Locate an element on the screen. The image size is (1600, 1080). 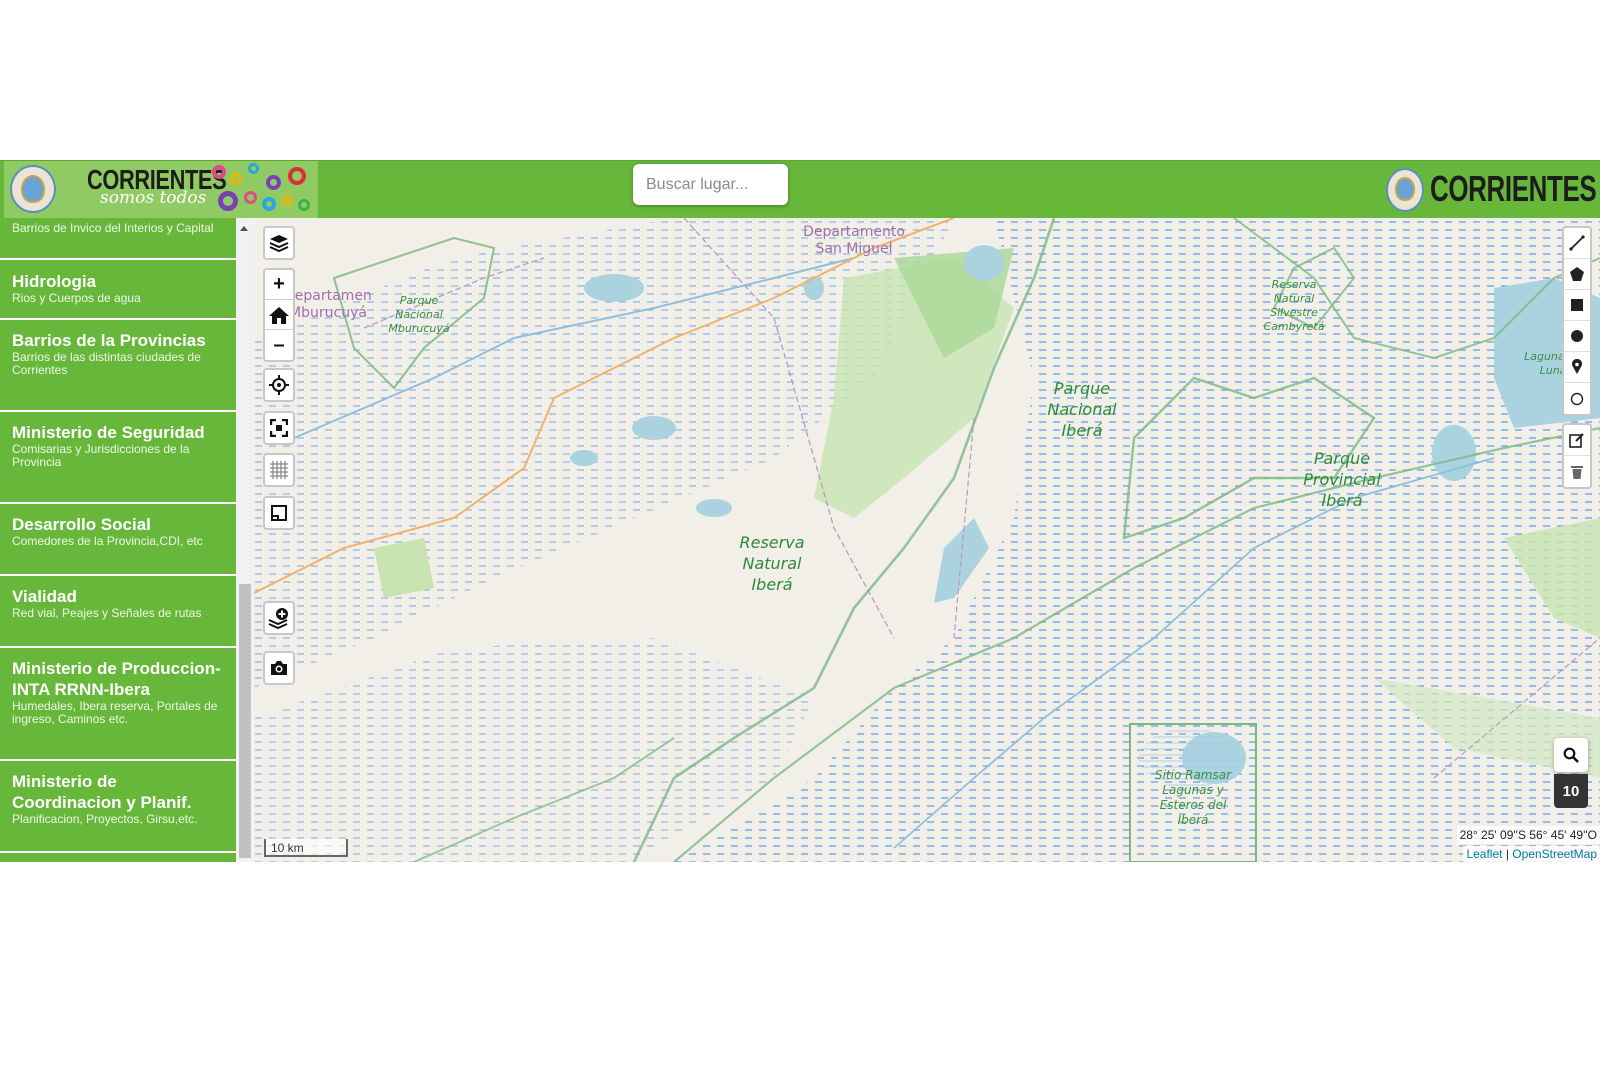
draw-polygon-button is located at coordinates (1577, 274).